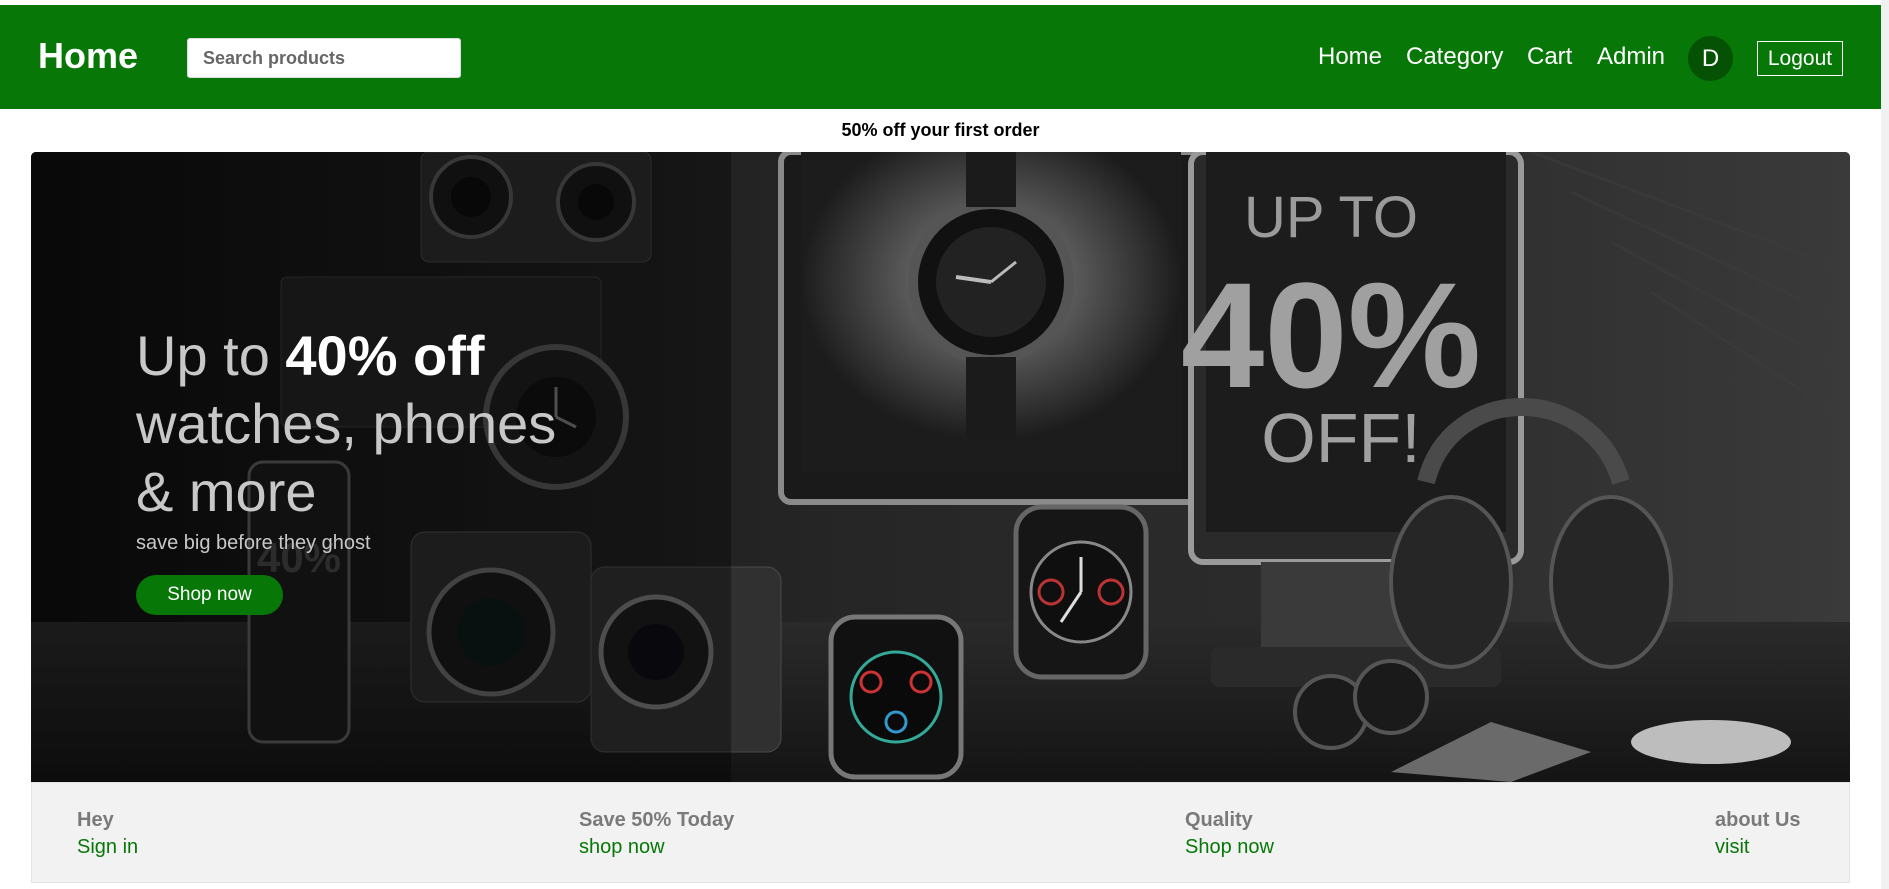  I want to click on info-title: Quality, so click(1219, 820).